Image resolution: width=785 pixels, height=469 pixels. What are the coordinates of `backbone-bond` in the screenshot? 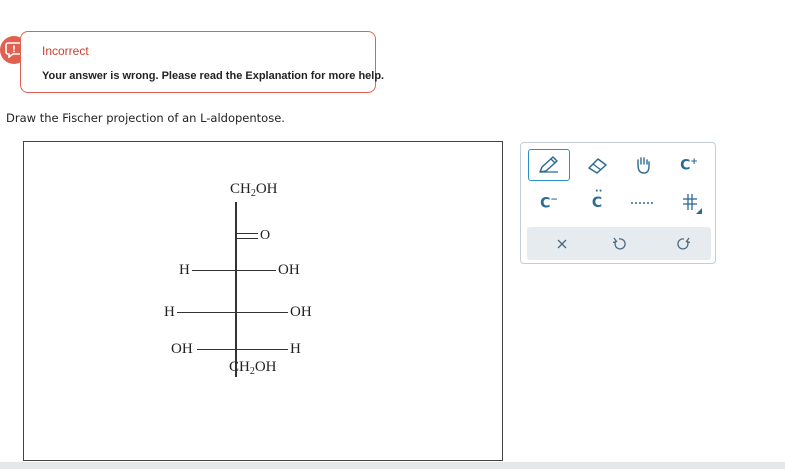 It's located at (236, 289).